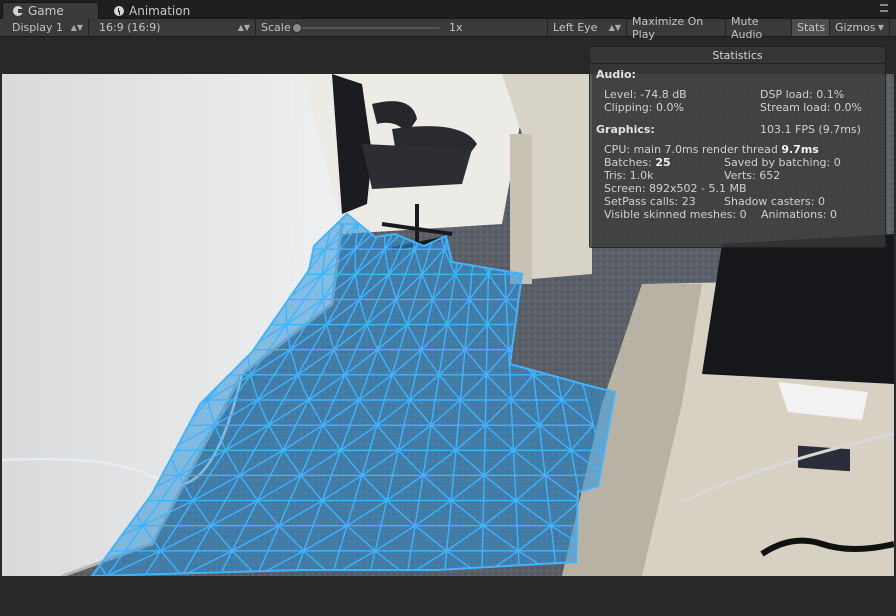 This screenshot has width=896, height=616. Describe the element at coordinates (752, 175) in the screenshot. I see `verts-count: Verts: 652` at that location.